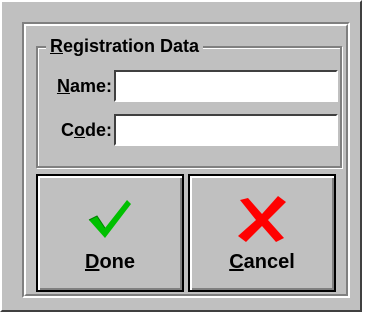 The image size is (366, 318). What do you see at coordinates (84, 86) in the screenshot?
I see `name-label: Name:` at bounding box center [84, 86].